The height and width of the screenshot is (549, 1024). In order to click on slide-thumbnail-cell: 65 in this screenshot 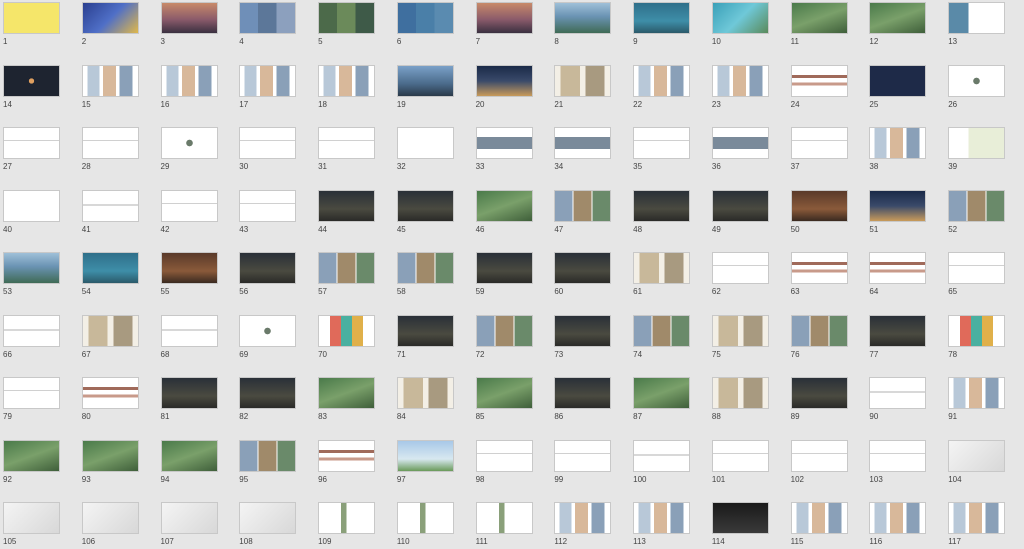, I will do `click(984, 283)`.